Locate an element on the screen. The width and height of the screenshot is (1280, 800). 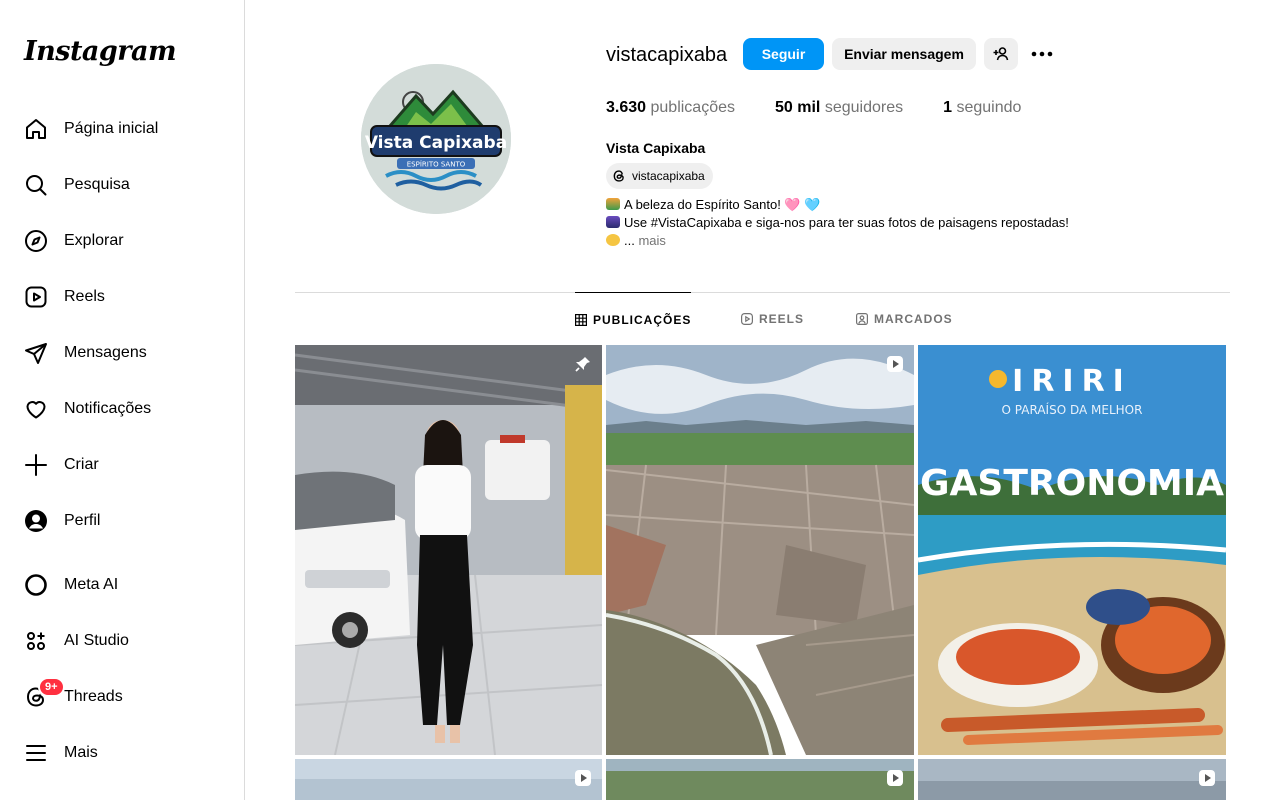
plus-icon is located at coordinates (36, 465).